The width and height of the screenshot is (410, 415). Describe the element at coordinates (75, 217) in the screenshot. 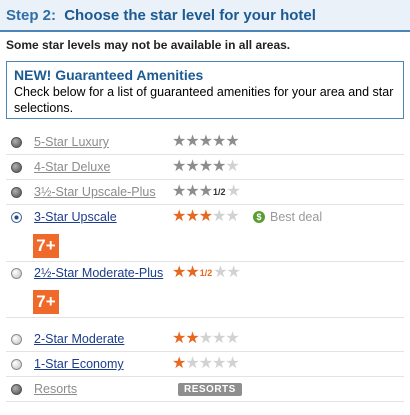

I see `option-label-3-star: 3-Star Upscale` at that location.